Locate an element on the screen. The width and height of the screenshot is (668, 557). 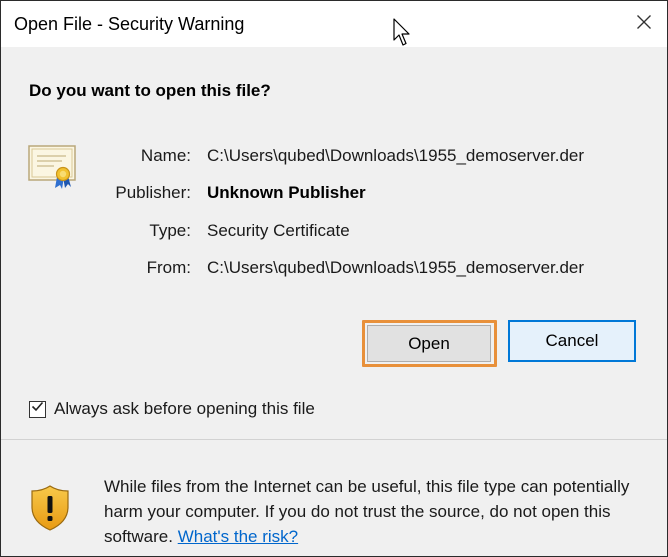
publisher-label: Publisher: is located at coordinates (153, 192).